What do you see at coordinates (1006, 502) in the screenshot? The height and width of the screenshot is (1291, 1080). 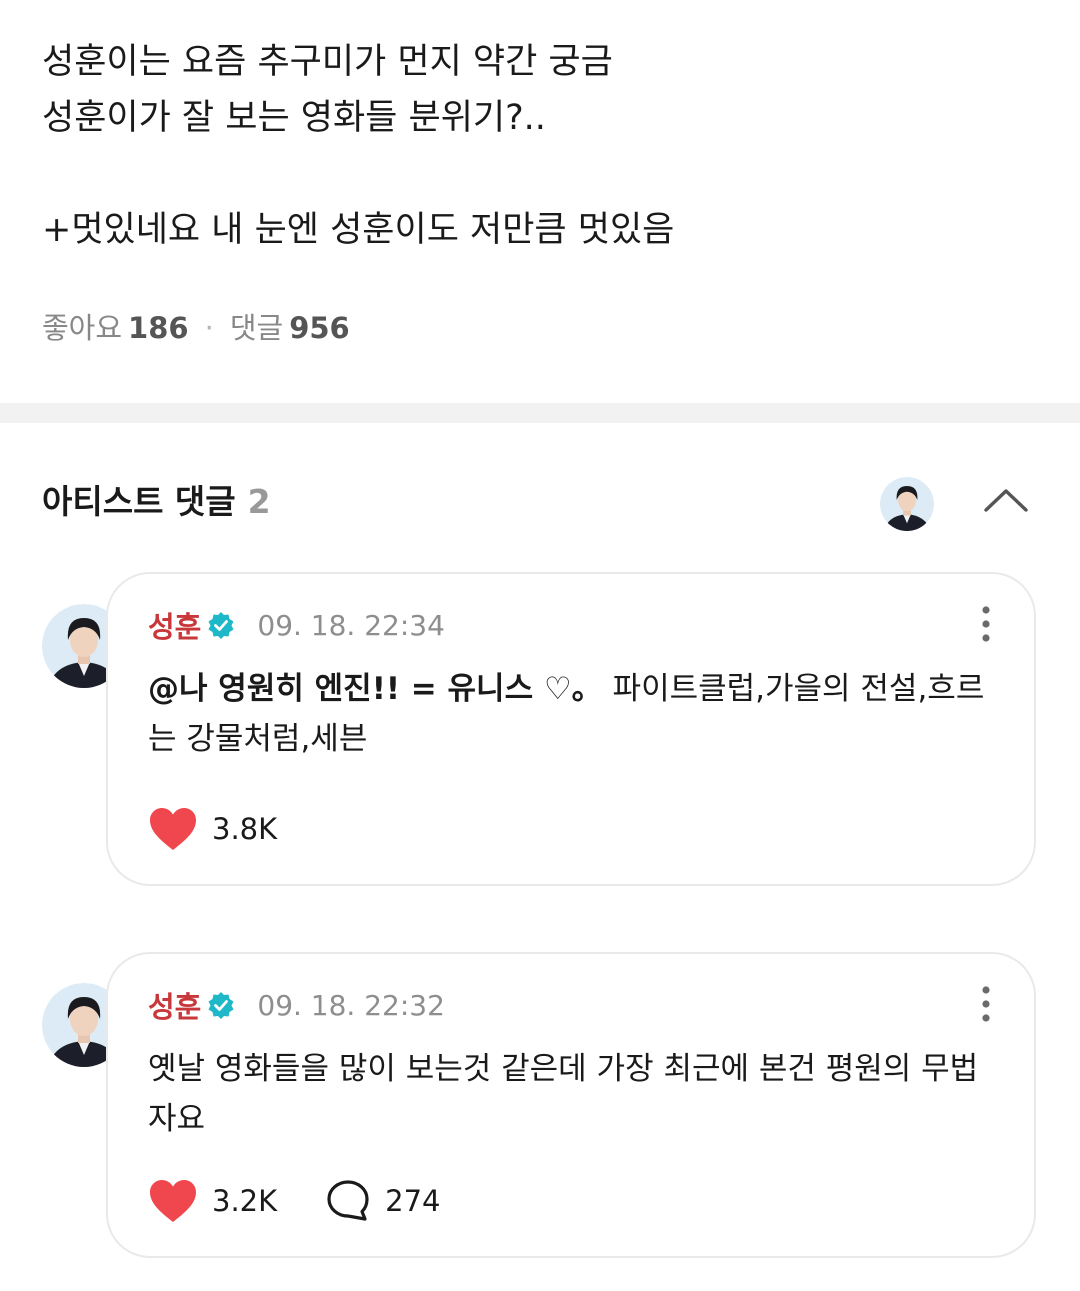 I see `chevron-up-icon` at bounding box center [1006, 502].